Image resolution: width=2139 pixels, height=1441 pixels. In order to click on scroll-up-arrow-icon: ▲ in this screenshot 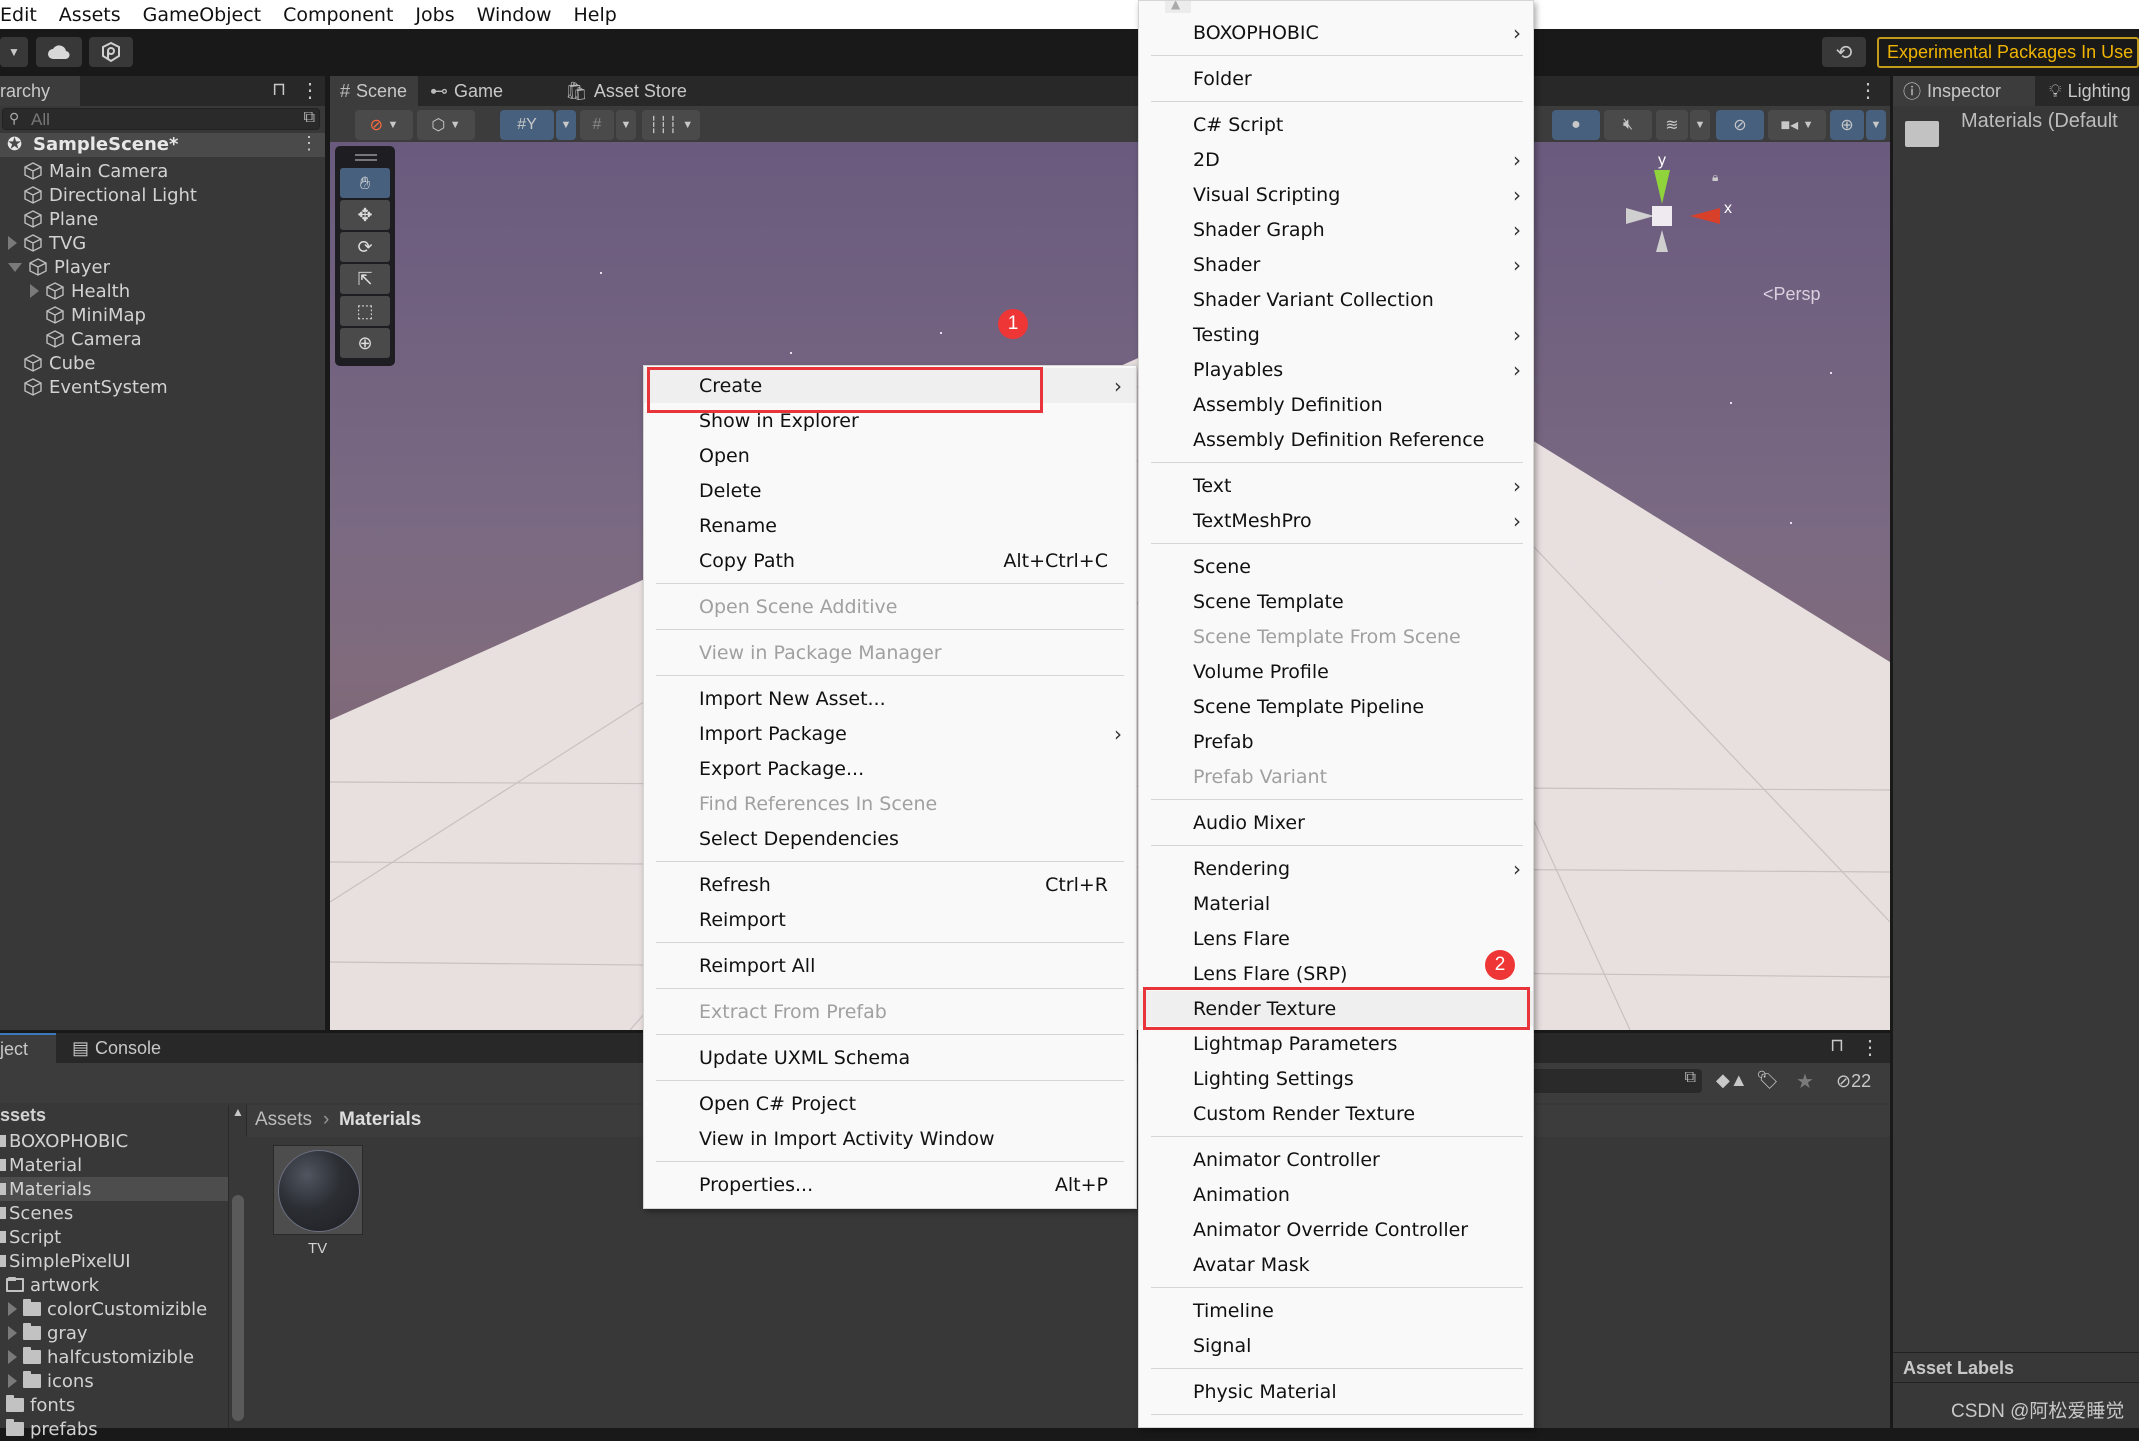, I will do `click(238, 1112)`.